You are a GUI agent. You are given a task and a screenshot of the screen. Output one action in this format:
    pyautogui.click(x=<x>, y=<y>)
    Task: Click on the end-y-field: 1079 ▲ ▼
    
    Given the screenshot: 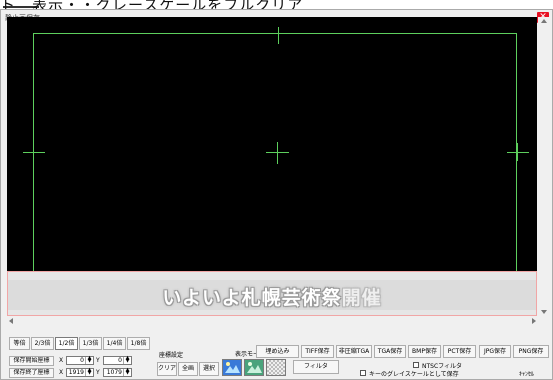 What is the action you would take?
    pyautogui.click(x=117, y=372)
    